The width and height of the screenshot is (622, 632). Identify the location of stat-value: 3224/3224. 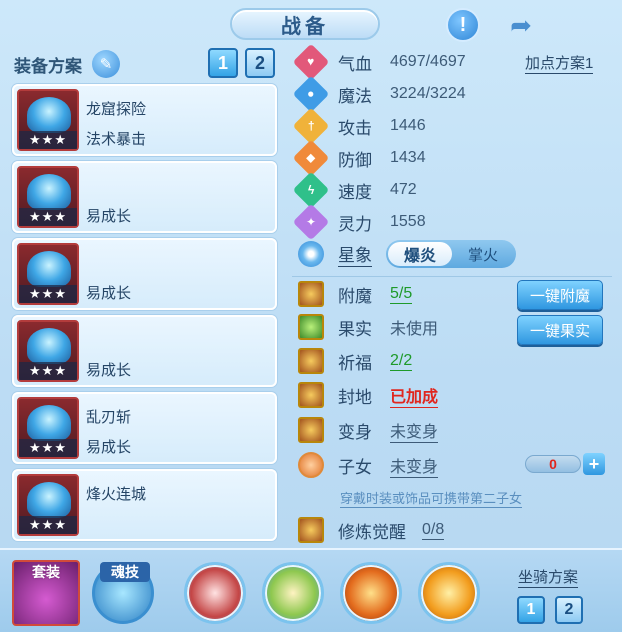
(428, 93).